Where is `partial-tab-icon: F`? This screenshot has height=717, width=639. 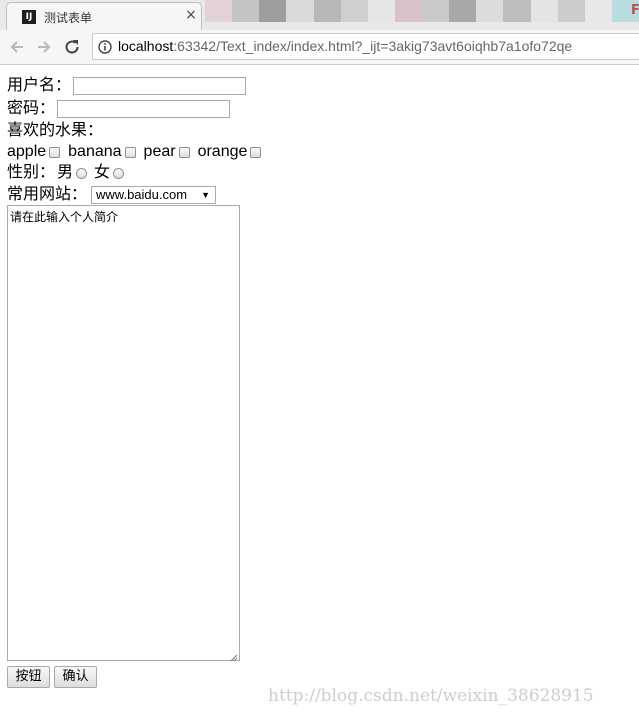
partial-tab-icon: F is located at coordinates (635, 10).